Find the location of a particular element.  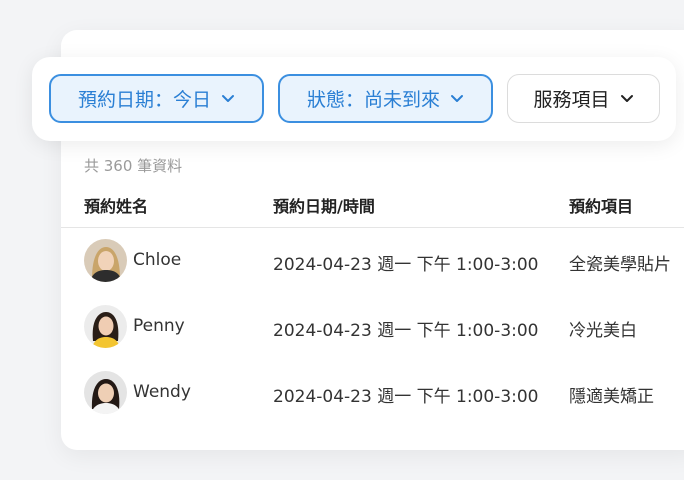

row-service: 隱適美矯正 is located at coordinates (611, 397).